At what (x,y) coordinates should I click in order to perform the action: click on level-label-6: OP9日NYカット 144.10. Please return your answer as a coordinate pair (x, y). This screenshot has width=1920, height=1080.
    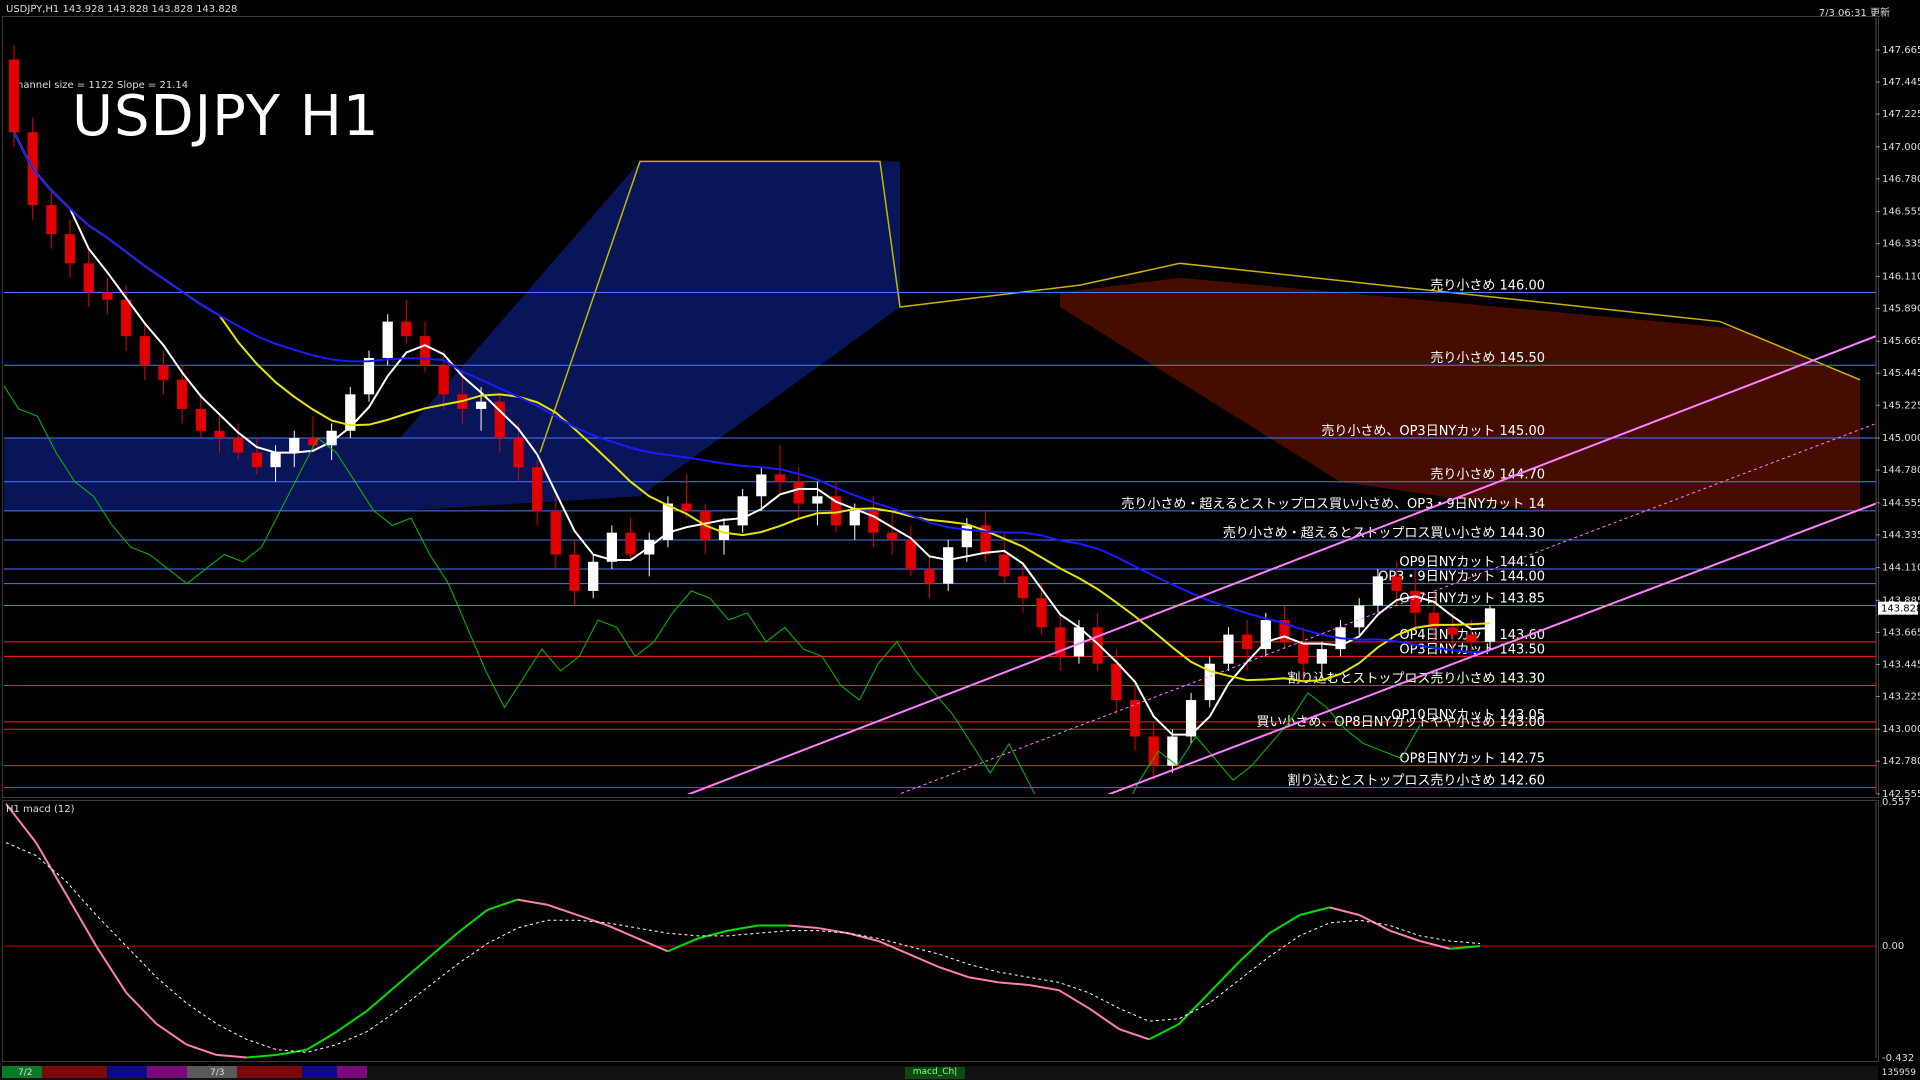
    Looking at the image, I should click on (1472, 562).